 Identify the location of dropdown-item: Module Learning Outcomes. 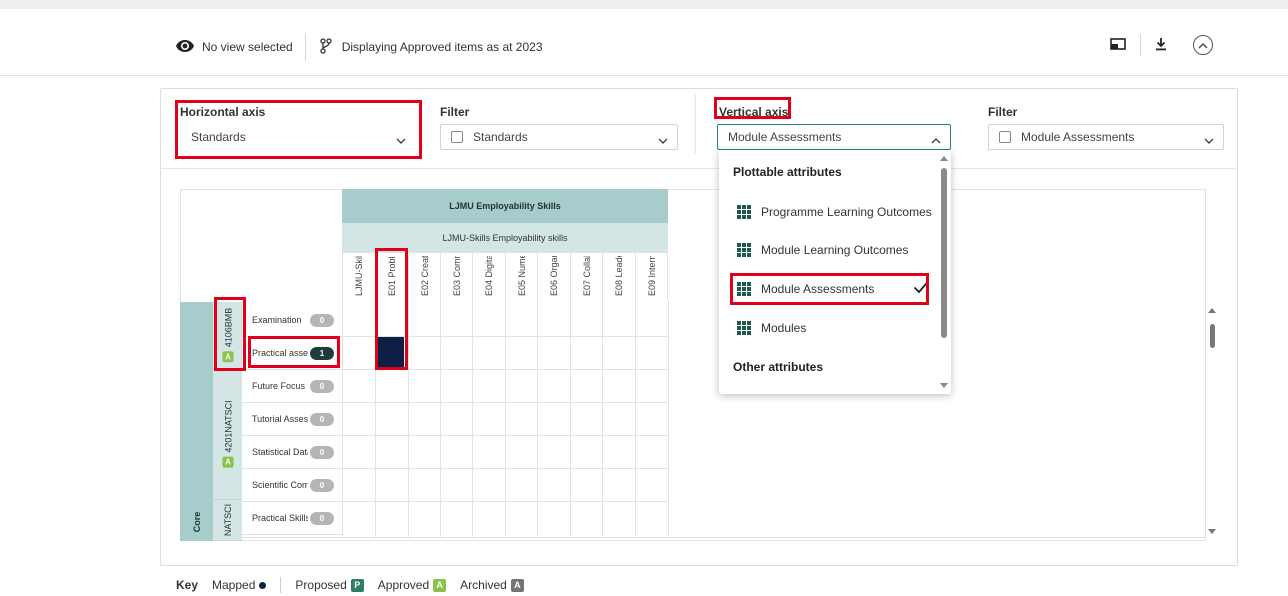
(830, 250).